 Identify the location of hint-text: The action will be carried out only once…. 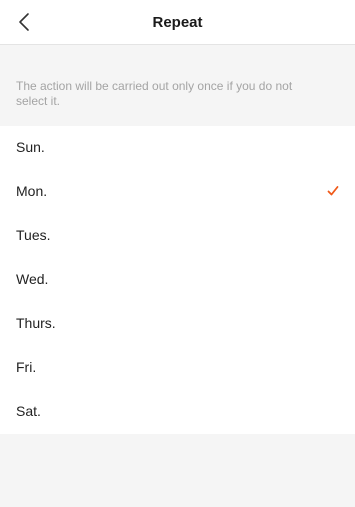
(154, 93).